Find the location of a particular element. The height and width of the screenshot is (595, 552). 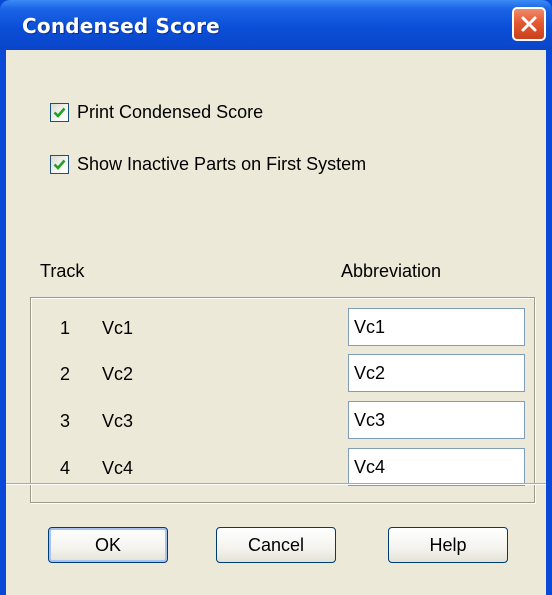

title-bar: Condensed Score is located at coordinates (276, 25).